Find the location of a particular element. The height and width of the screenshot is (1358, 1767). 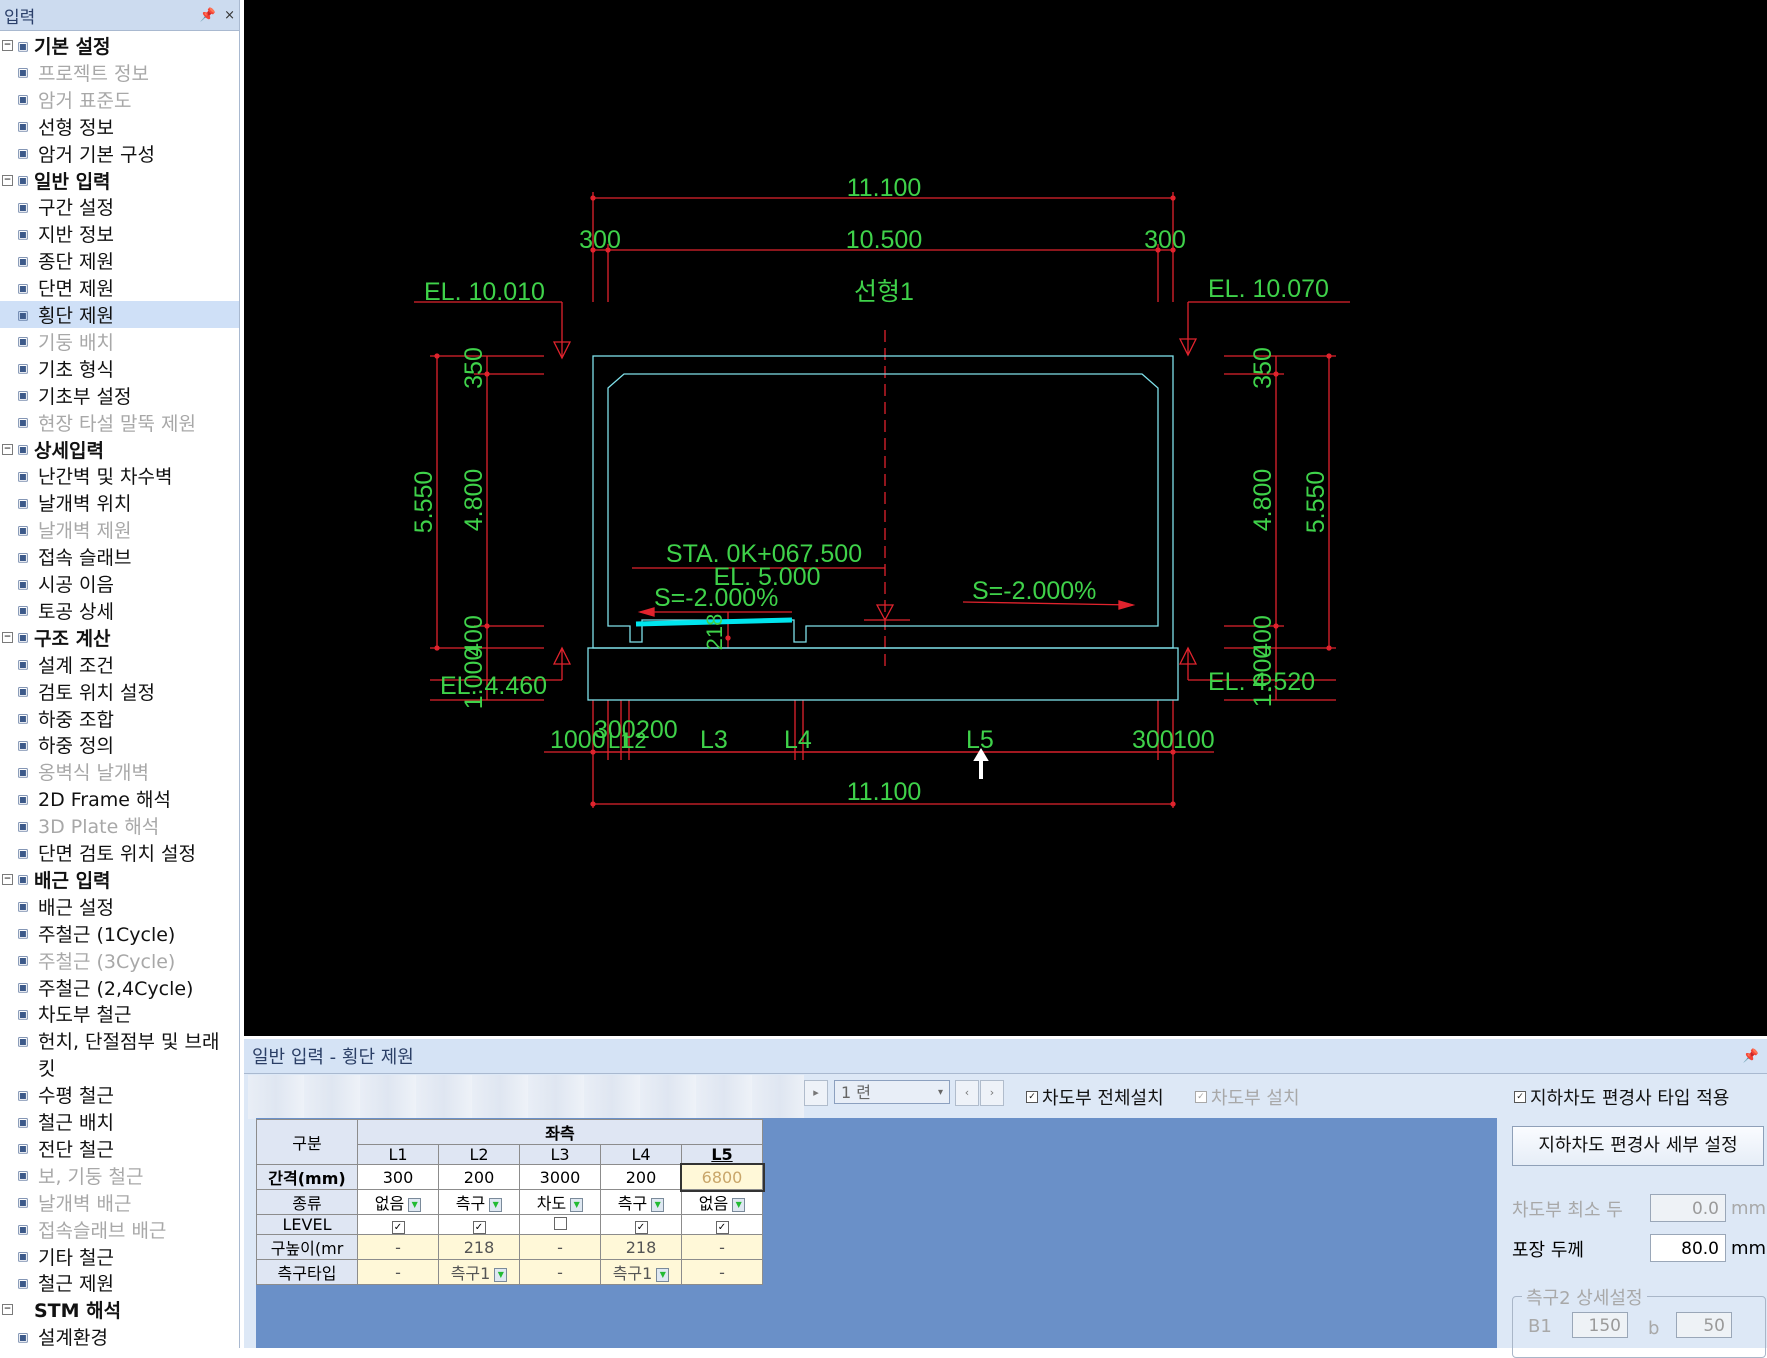

tree-item: ▣ 접속 슬래브 is located at coordinates (119, 556).